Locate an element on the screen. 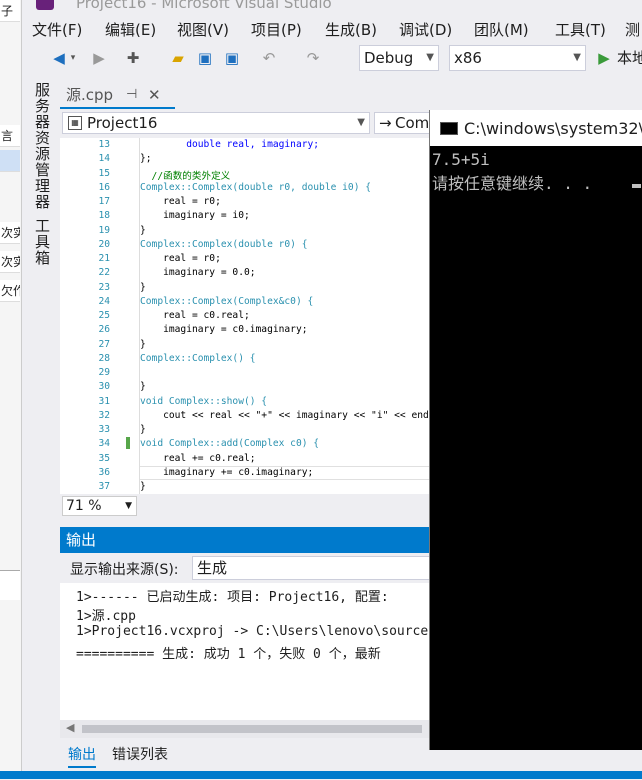  line-number: 35 is located at coordinates (104, 458).